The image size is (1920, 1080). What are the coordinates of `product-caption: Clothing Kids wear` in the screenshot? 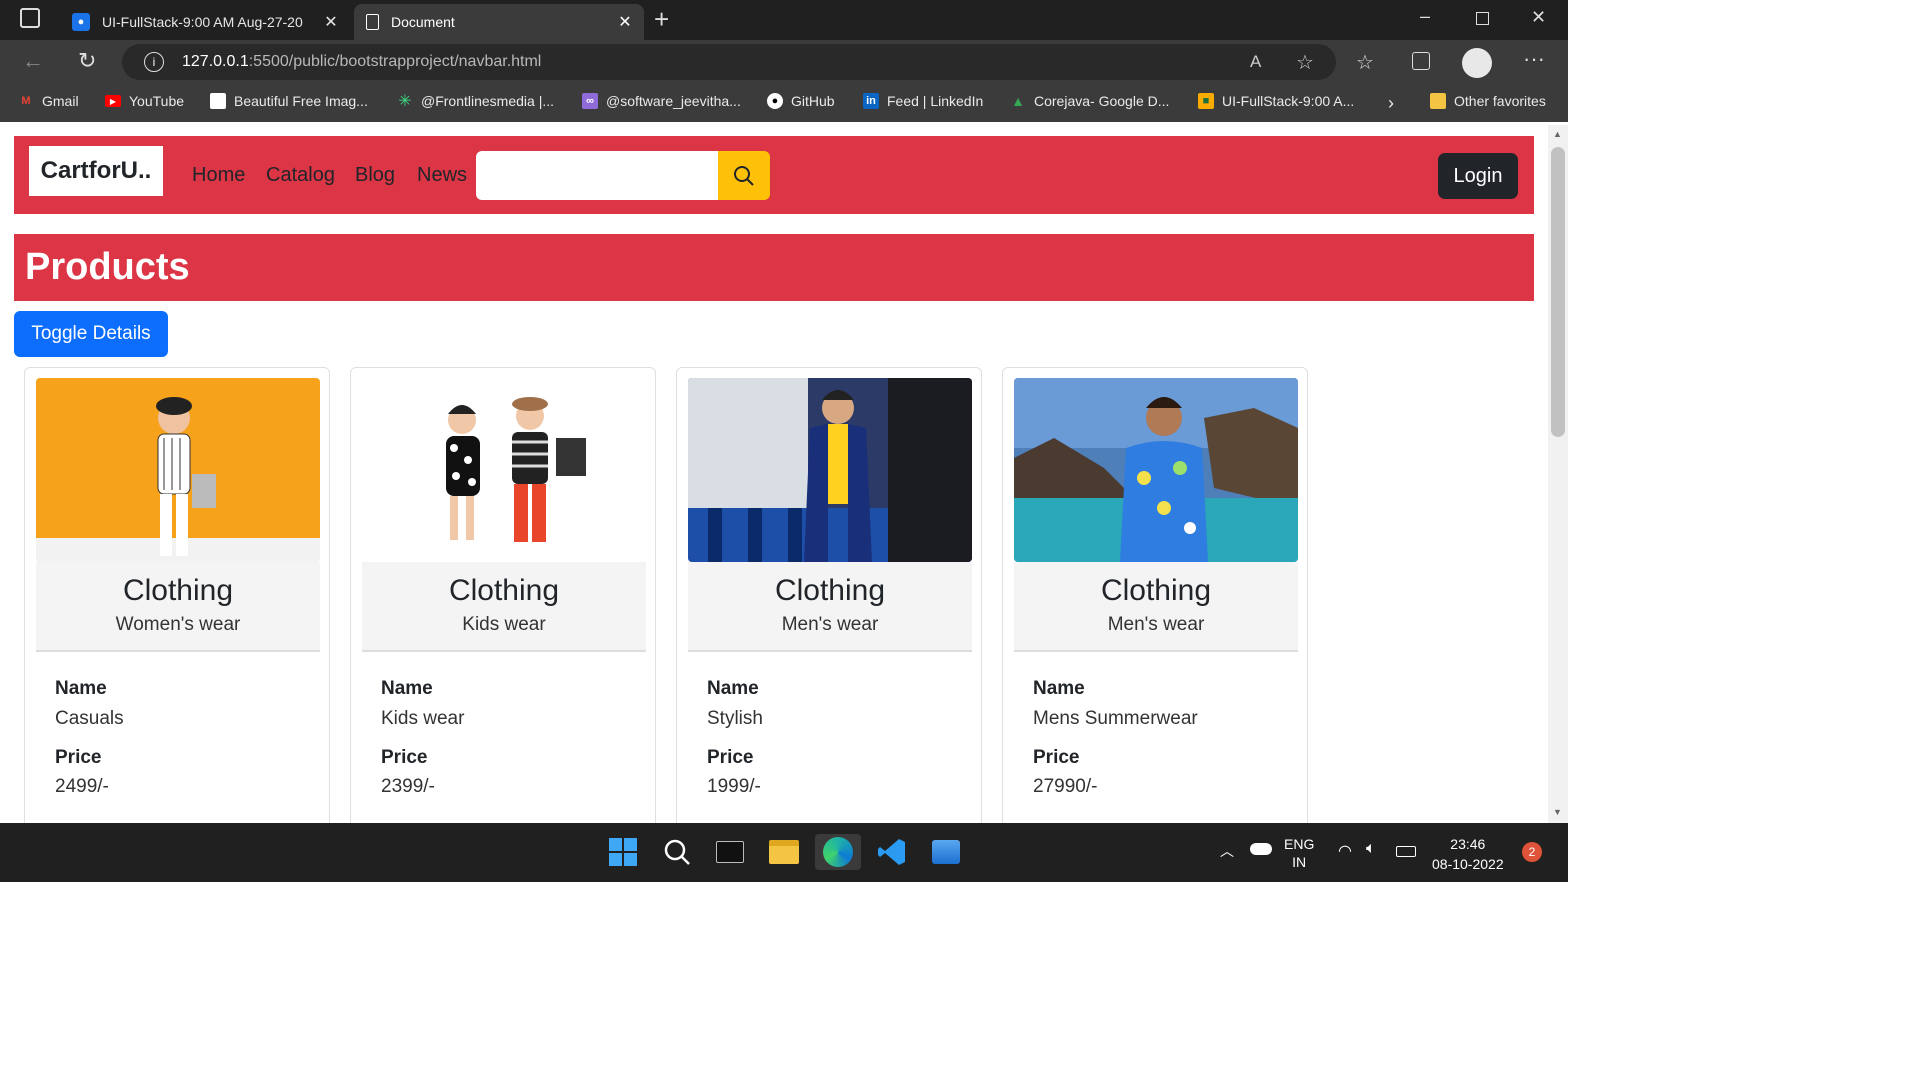 It's located at (504, 607).